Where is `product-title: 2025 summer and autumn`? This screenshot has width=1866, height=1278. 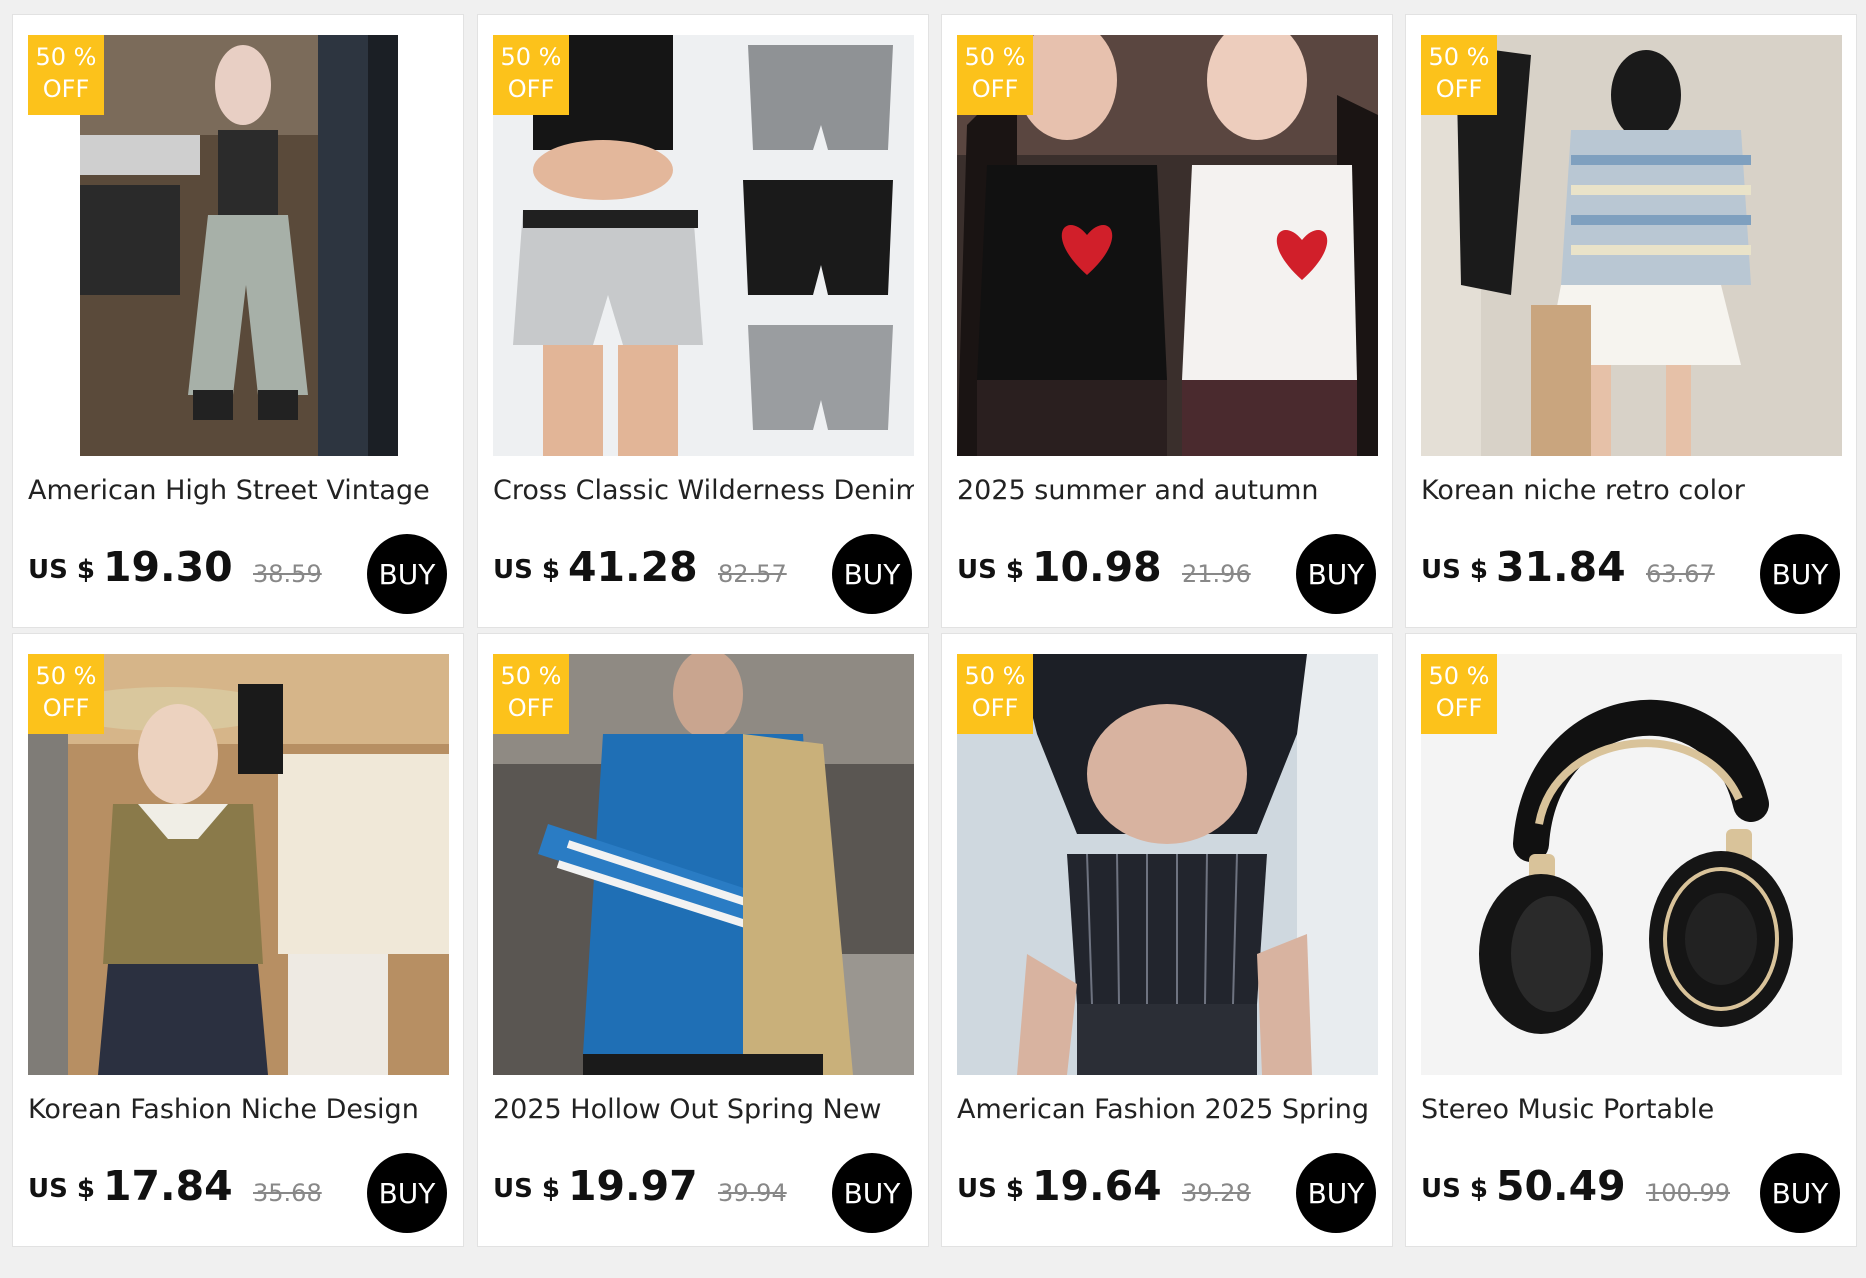 product-title: 2025 summer and autumn is located at coordinates (1167, 490).